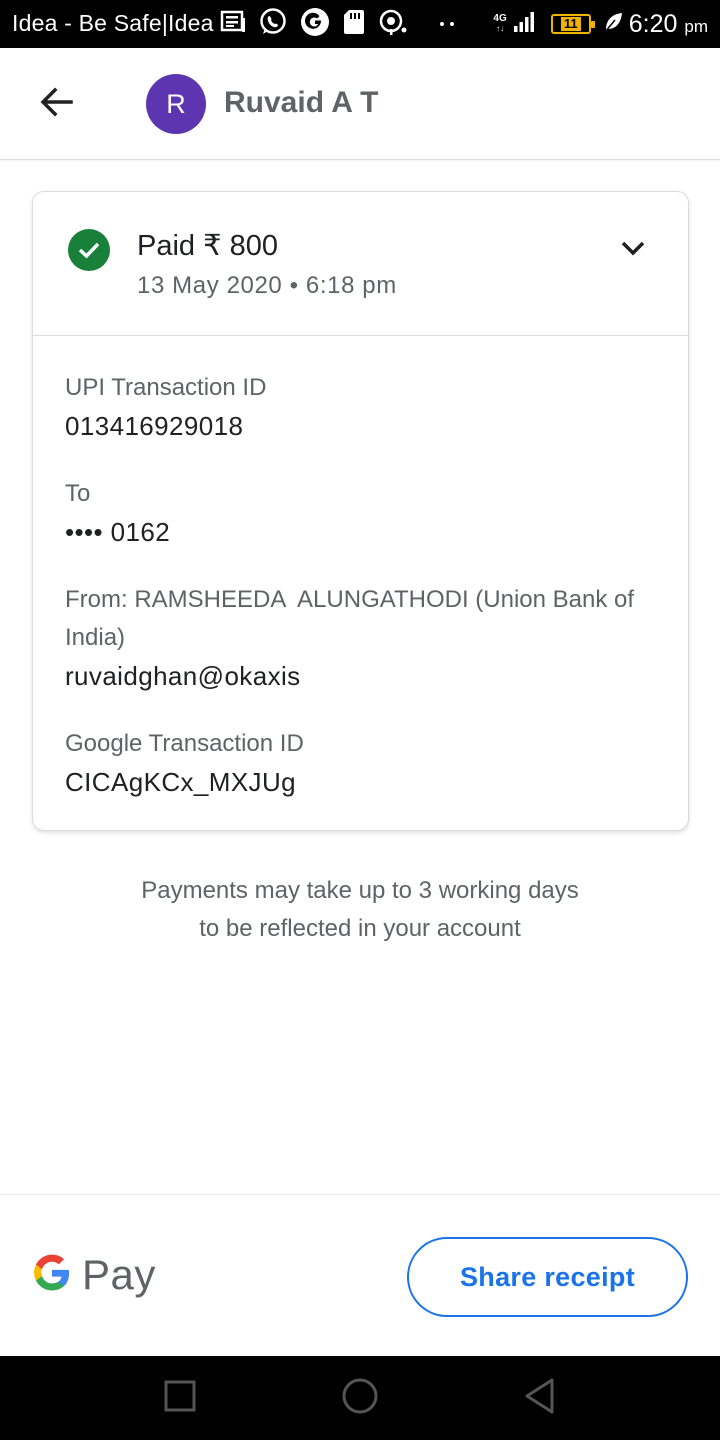 The image size is (720, 1440). I want to click on recents-button, so click(180, 1398).